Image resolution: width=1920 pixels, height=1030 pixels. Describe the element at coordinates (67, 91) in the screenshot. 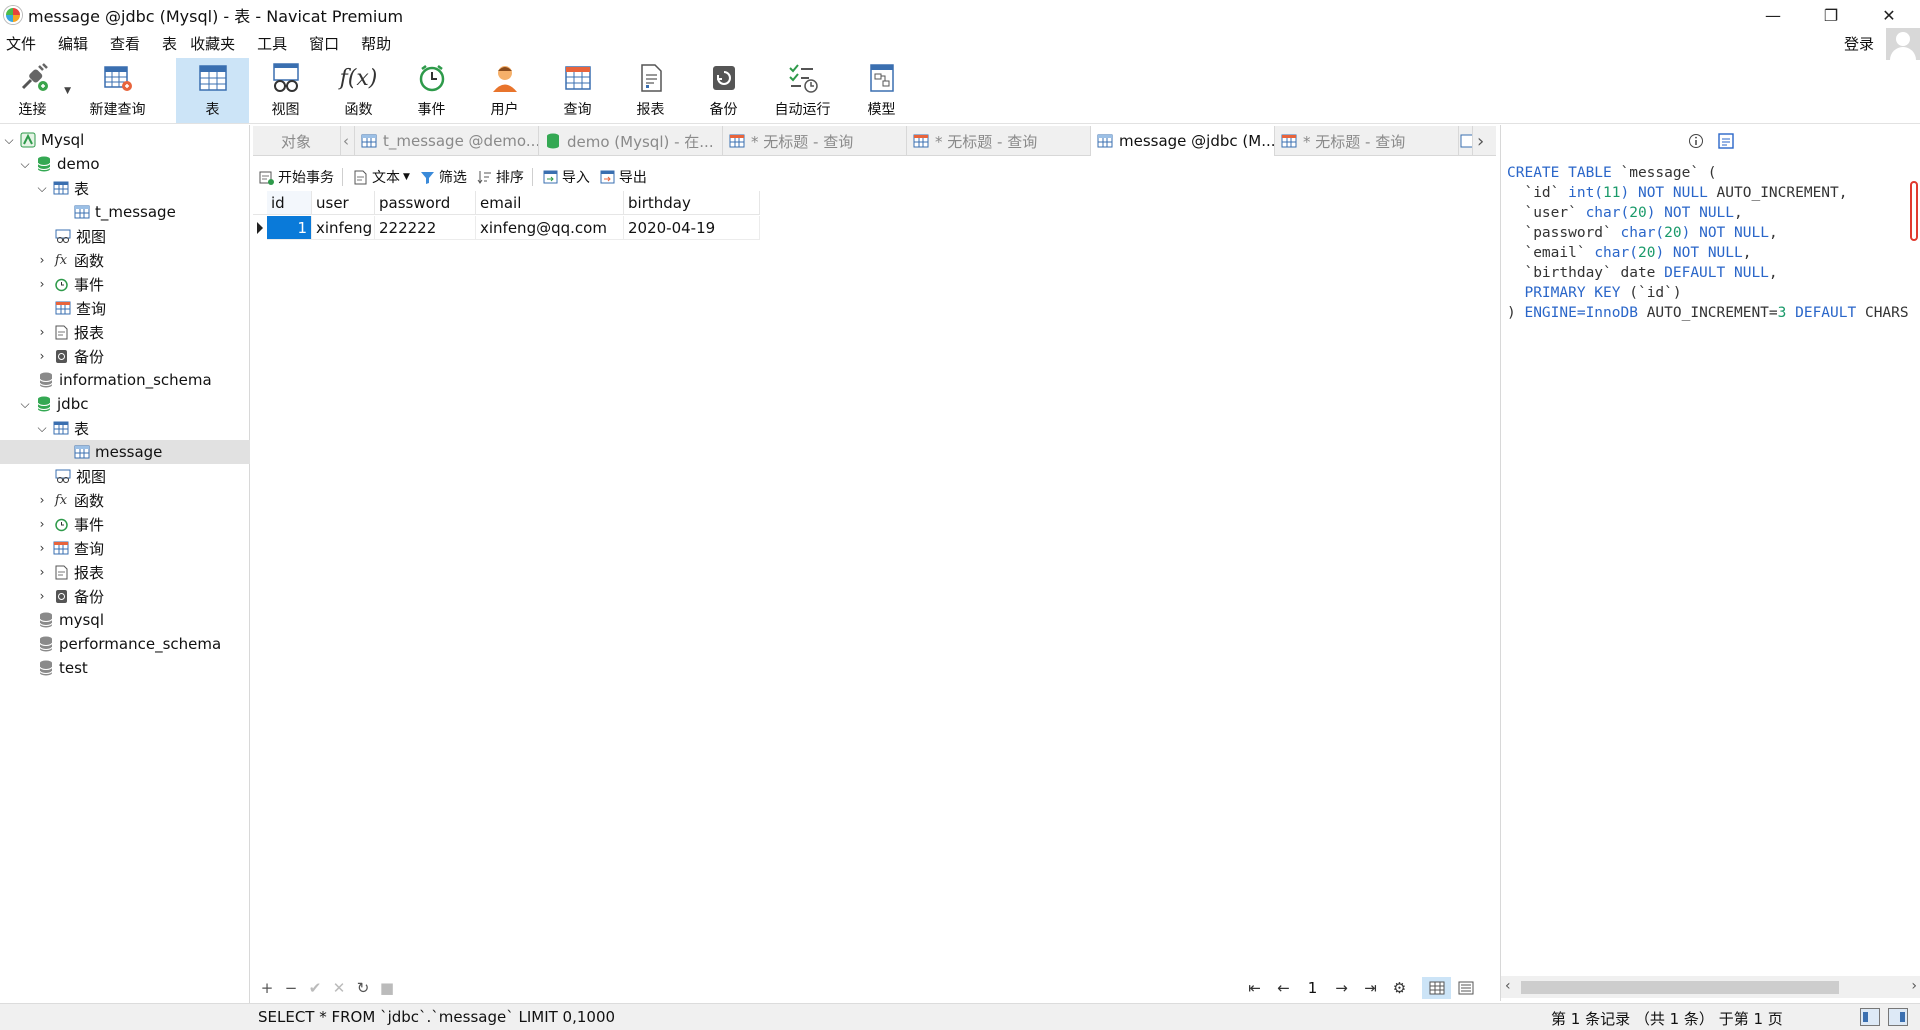

I see `connect-dropdown-icon: ▼` at that location.